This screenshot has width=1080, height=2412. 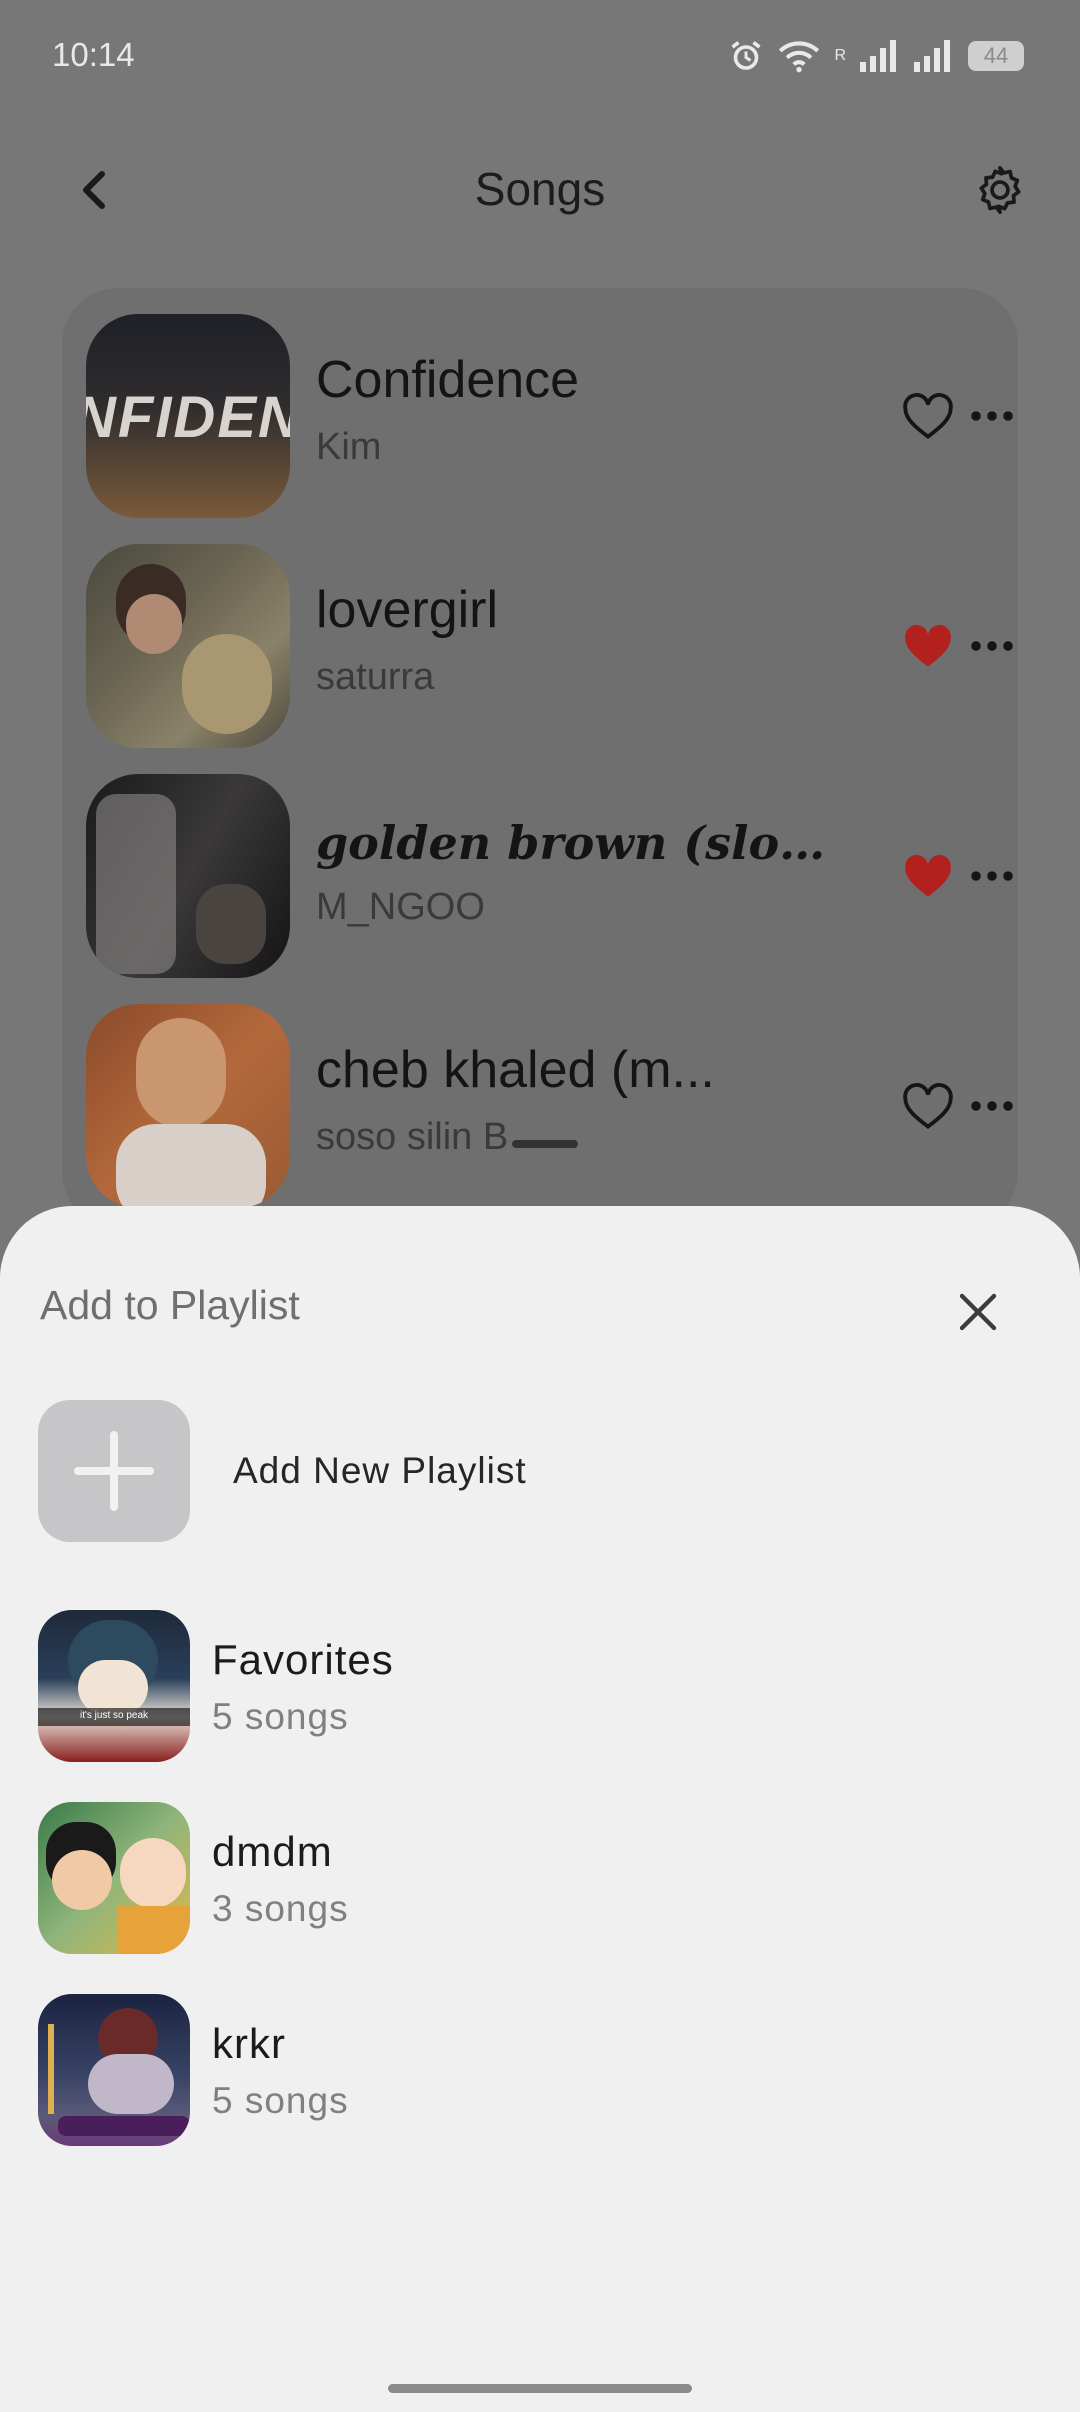 What do you see at coordinates (540, 60) in the screenshot?
I see `status-bar: 10:14 R 44` at bounding box center [540, 60].